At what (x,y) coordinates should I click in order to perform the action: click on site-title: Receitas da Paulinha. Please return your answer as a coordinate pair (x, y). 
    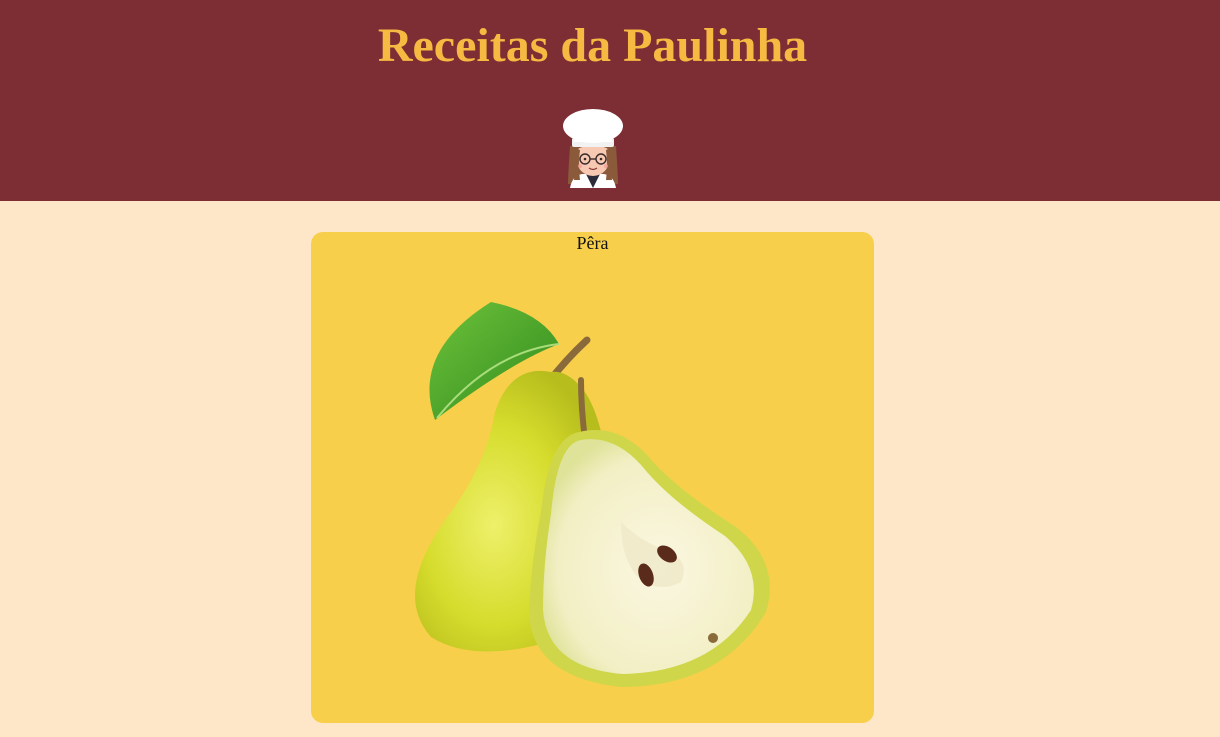
    Looking at the image, I should click on (592, 45).